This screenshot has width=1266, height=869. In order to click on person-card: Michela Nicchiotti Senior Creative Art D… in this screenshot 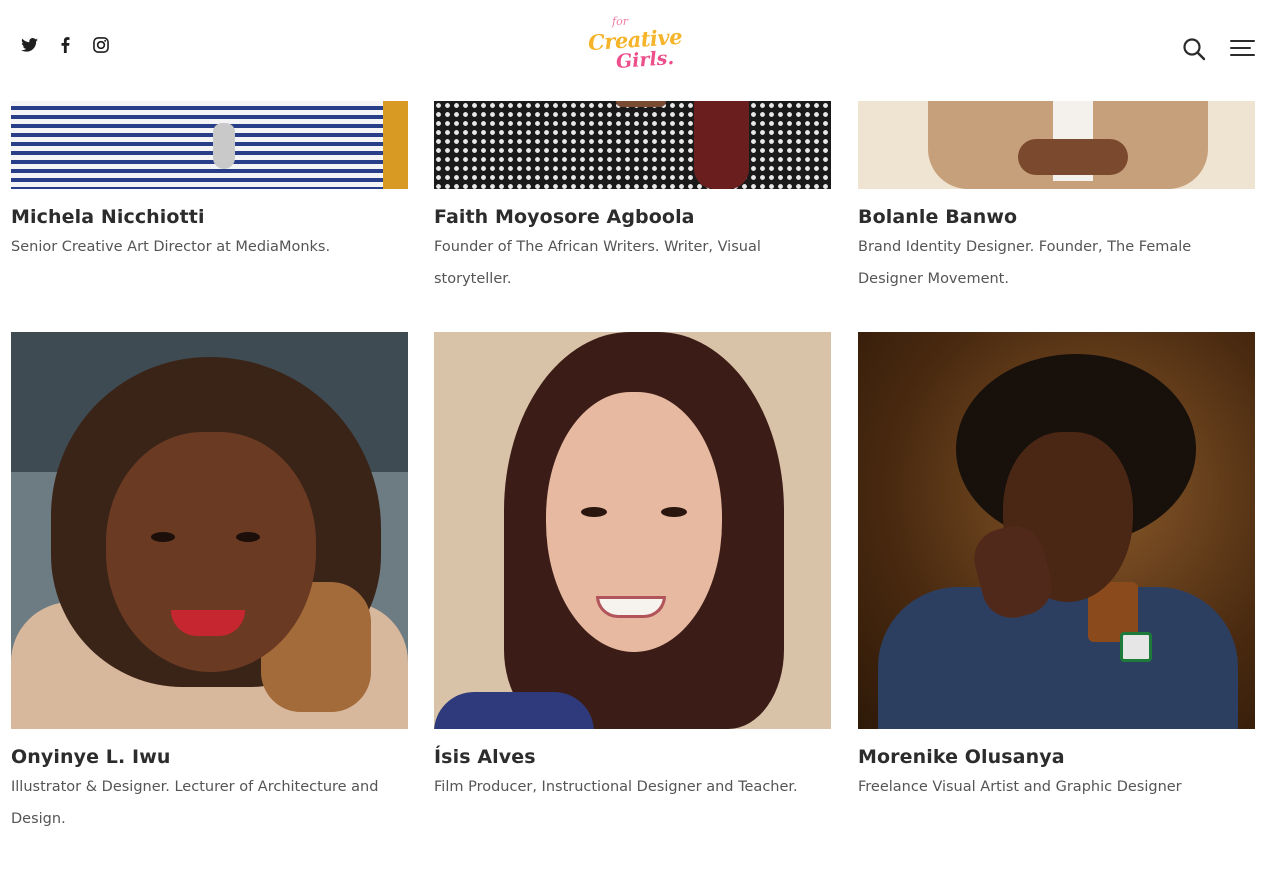, I will do `click(209, 182)`.